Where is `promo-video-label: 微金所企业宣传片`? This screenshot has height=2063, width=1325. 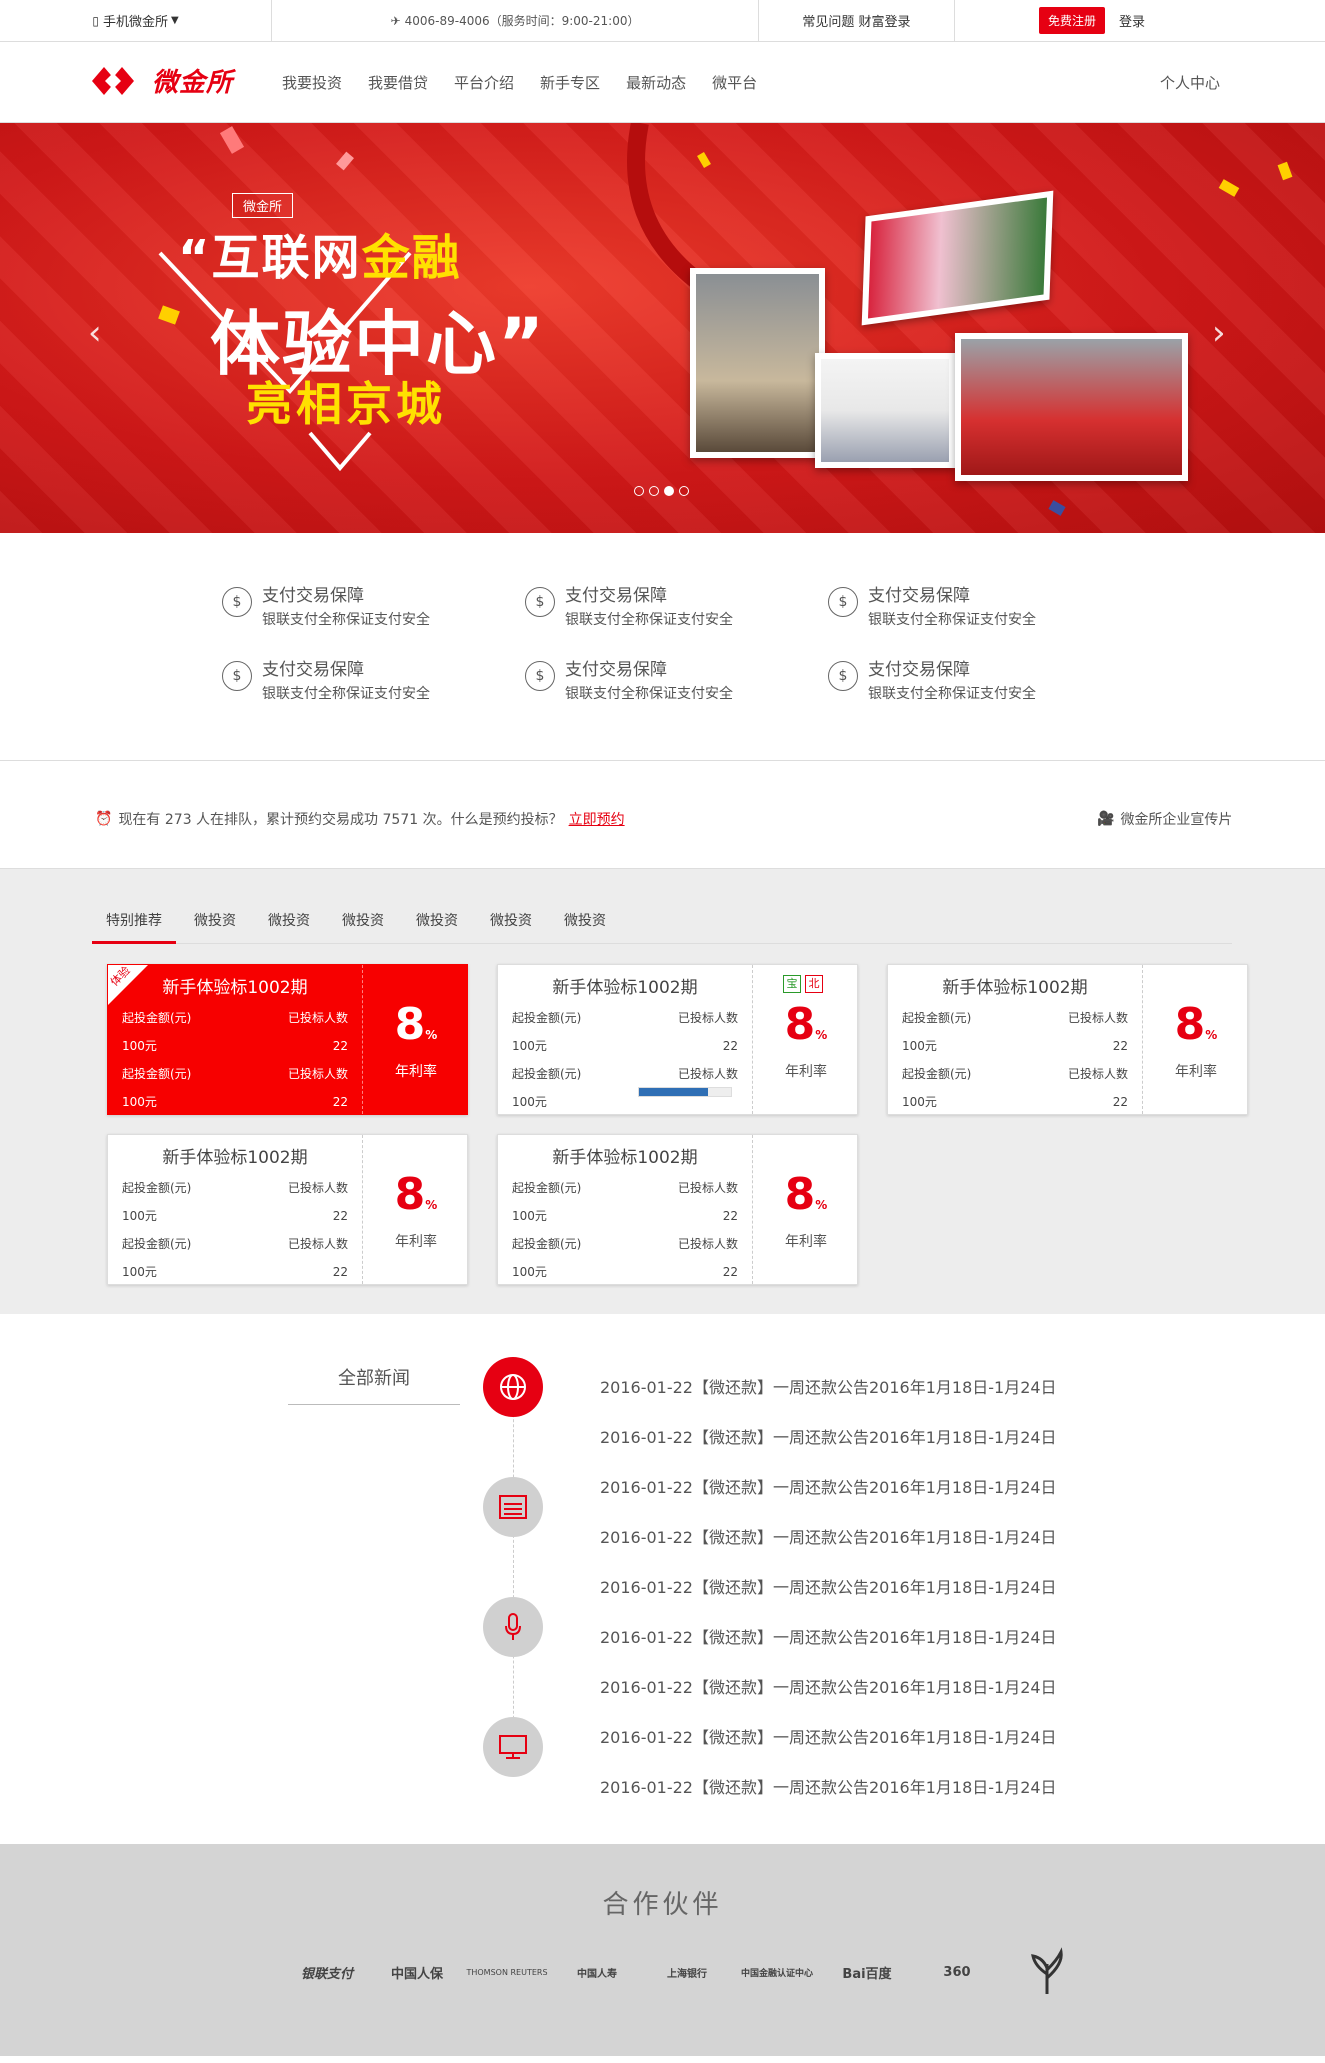
promo-video-label: 微金所企业宣传片 is located at coordinates (1176, 820).